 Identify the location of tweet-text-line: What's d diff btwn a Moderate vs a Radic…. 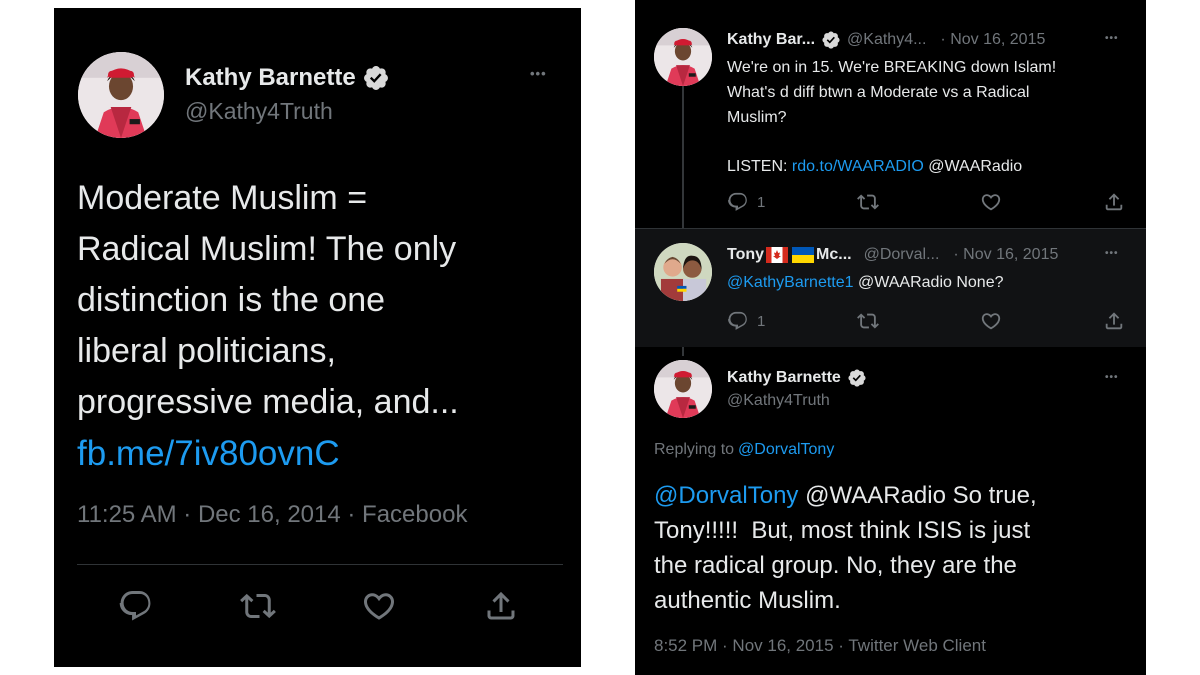
(878, 92).